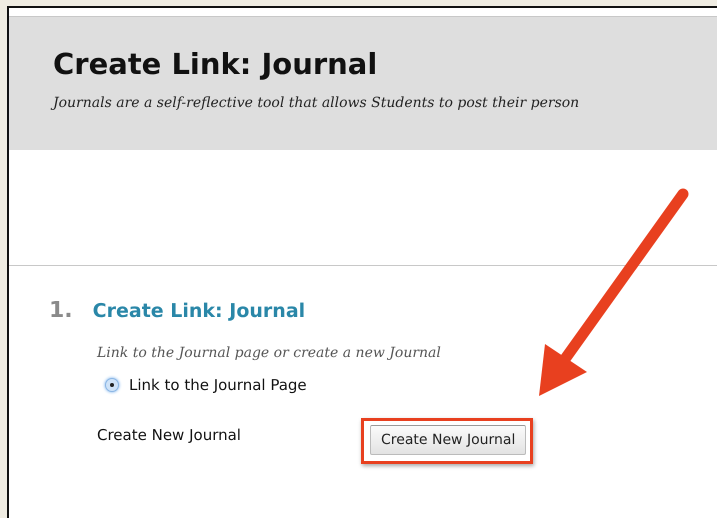  Describe the element at coordinates (61, 310) in the screenshot. I see `step-number: 1.` at that location.